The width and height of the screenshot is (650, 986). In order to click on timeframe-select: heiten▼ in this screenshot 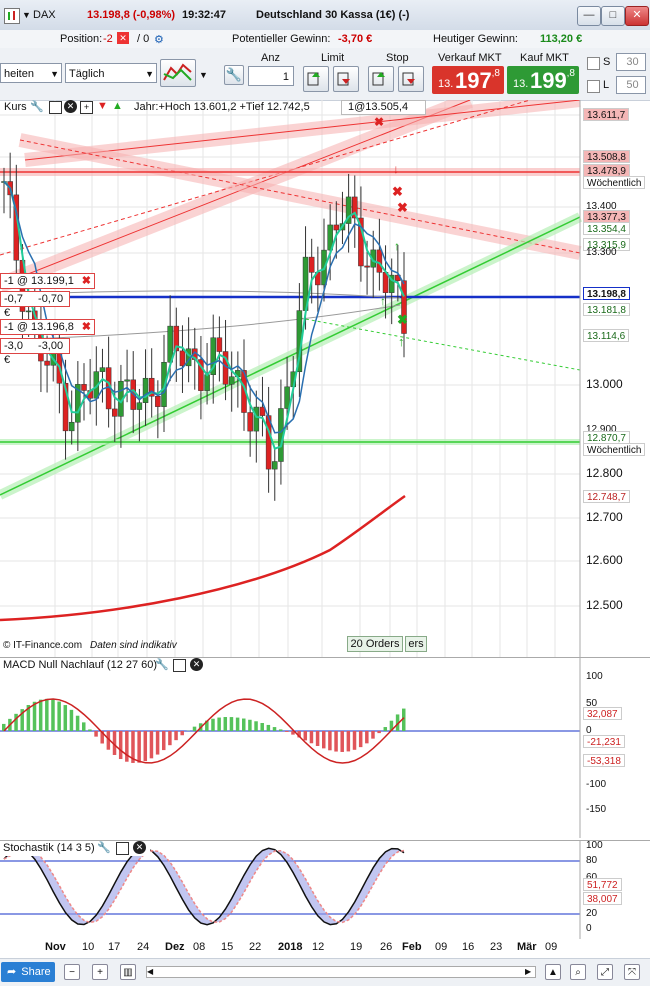, I will do `click(31, 73)`.